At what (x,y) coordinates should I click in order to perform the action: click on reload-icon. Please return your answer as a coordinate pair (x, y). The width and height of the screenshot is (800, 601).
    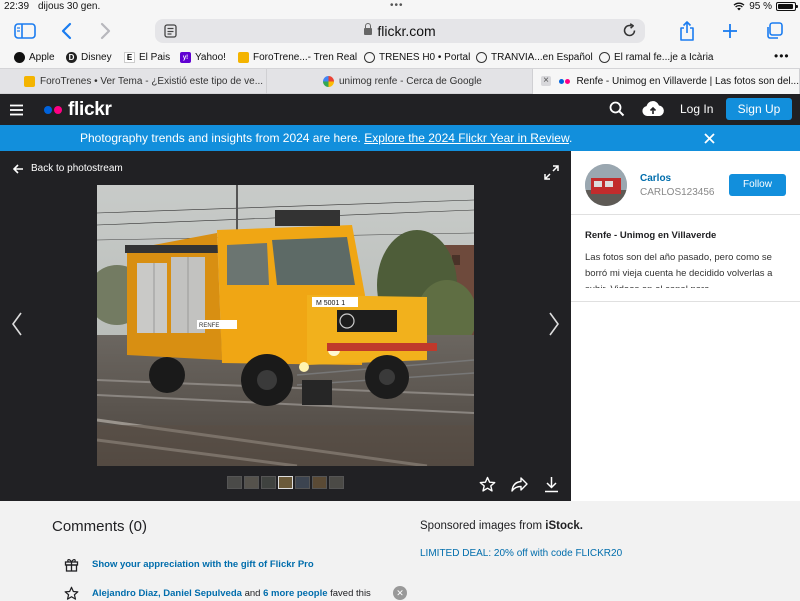
    Looking at the image, I should click on (629, 33).